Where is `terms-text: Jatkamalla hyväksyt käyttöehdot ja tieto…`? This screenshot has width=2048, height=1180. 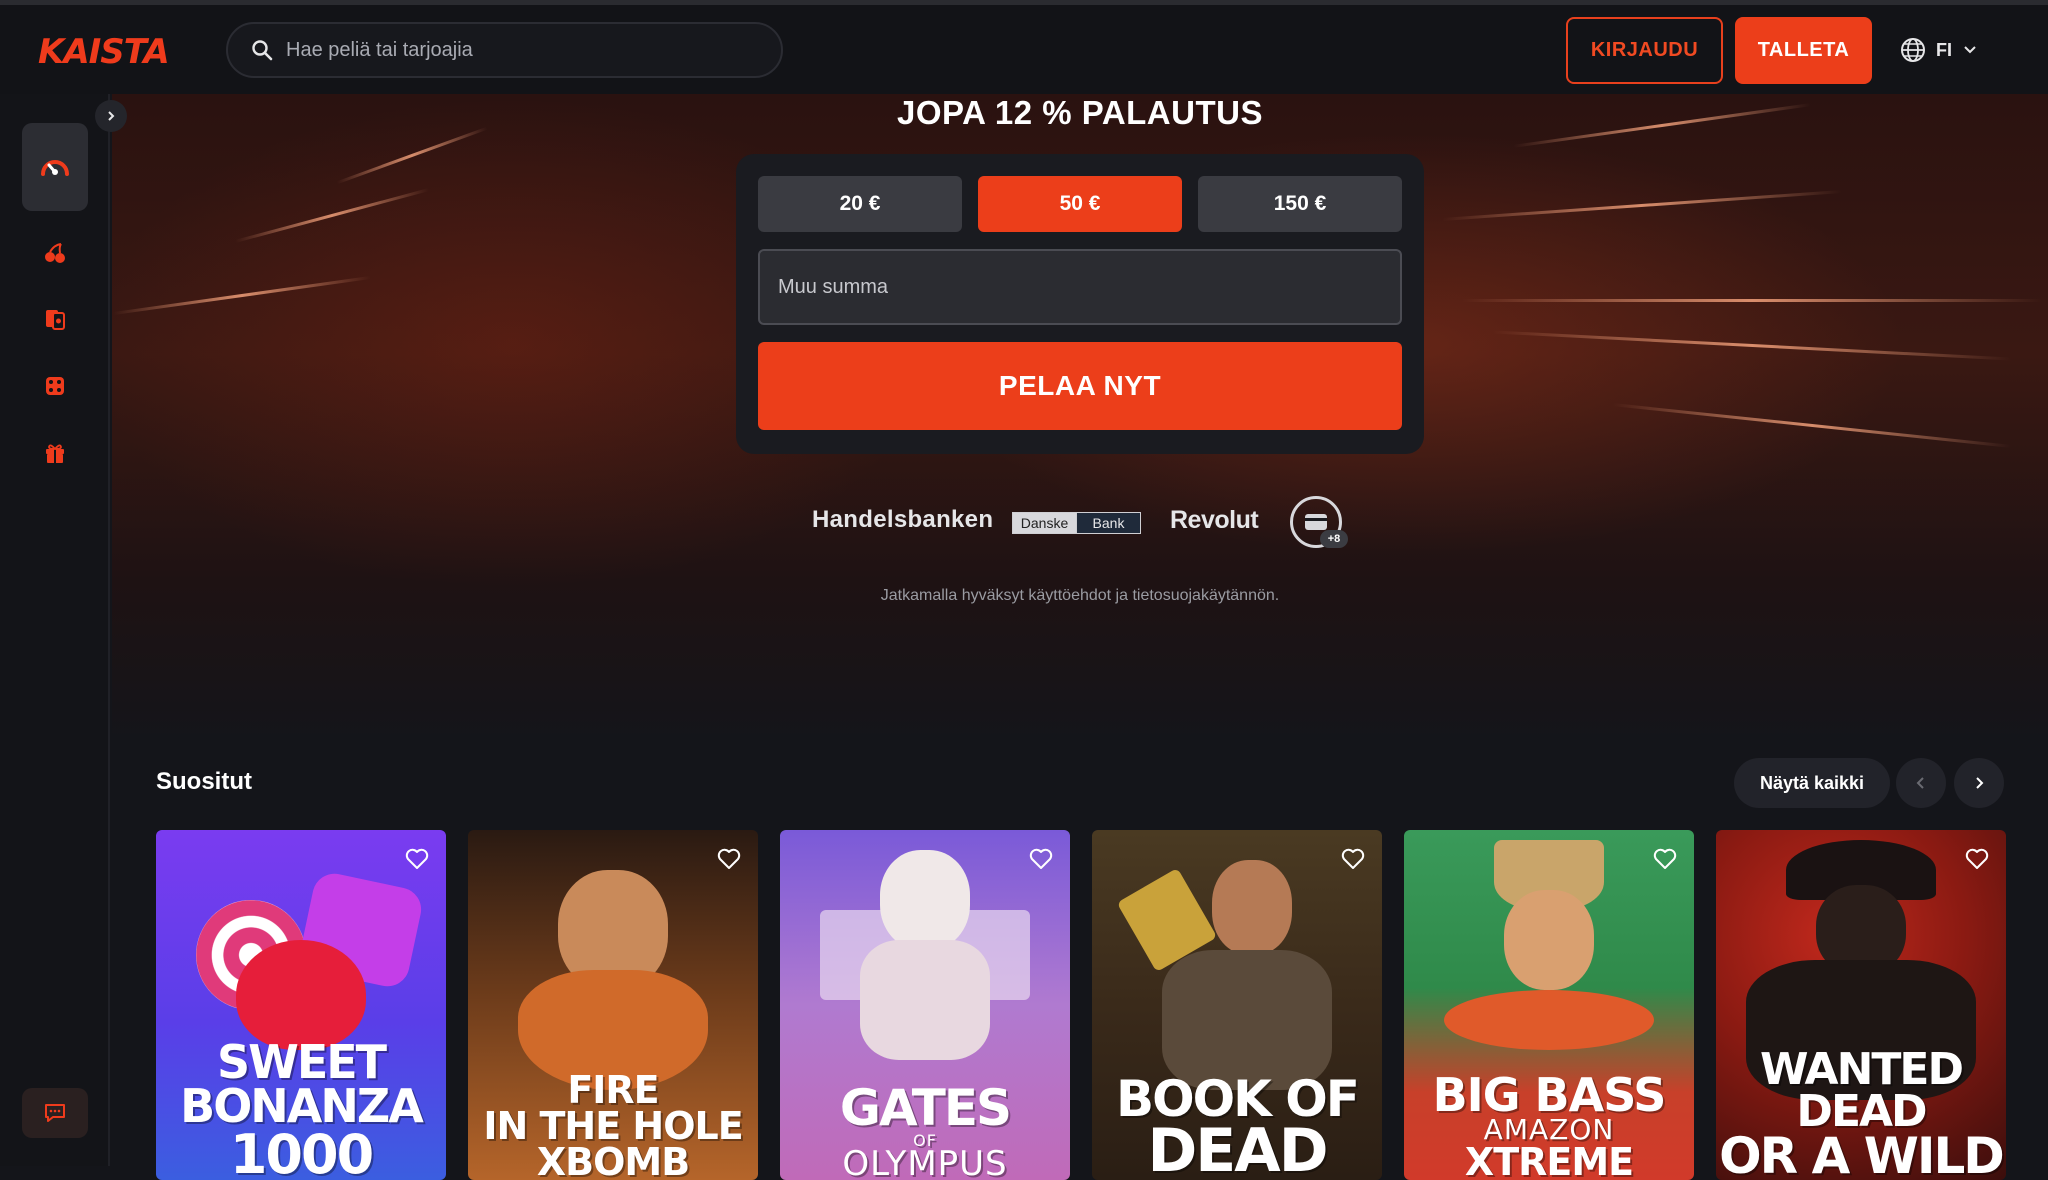
terms-text: Jatkamalla hyväksyt käyttöehdot ja tieto… is located at coordinates (1080, 596).